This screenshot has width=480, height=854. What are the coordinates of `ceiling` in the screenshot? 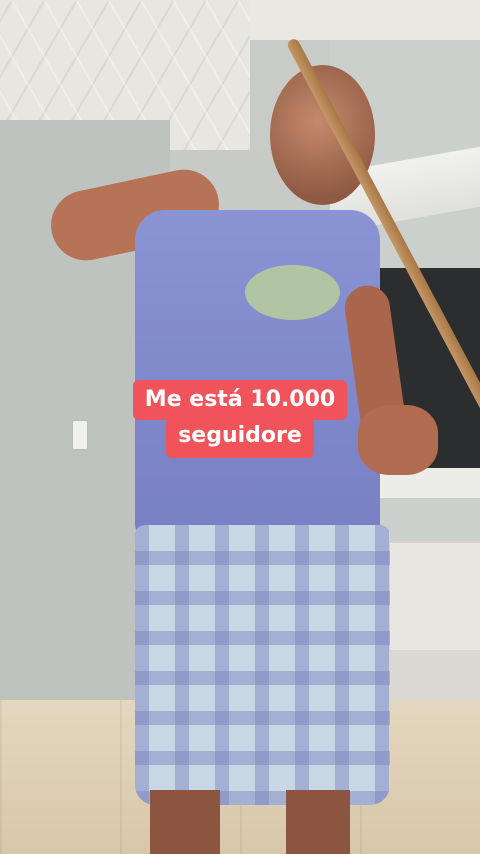 It's located at (365, 20).